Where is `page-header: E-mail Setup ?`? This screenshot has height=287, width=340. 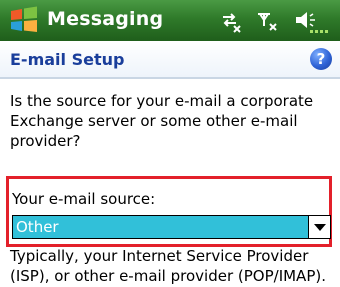 page-header: E-mail Setup ? is located at coordinates (170, 60).